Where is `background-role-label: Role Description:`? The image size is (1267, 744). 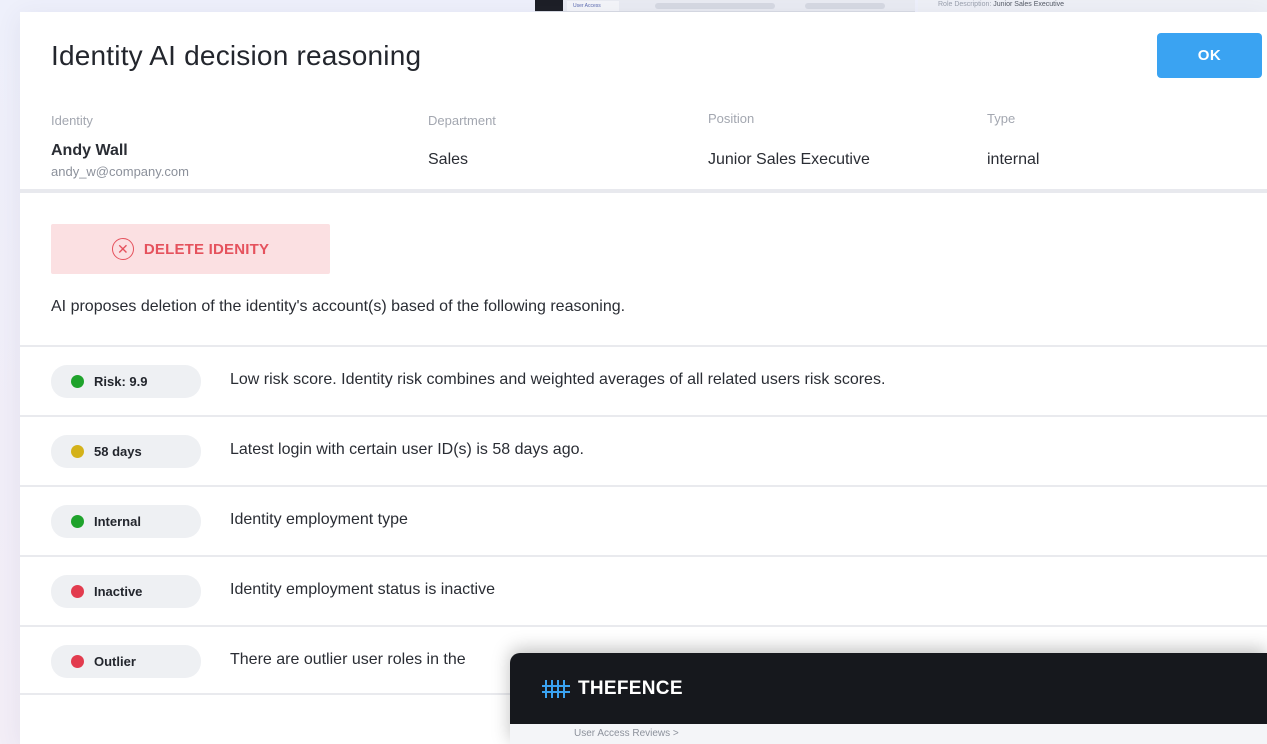 background-role-label: Role Description: is located at coordinates (965, 4).